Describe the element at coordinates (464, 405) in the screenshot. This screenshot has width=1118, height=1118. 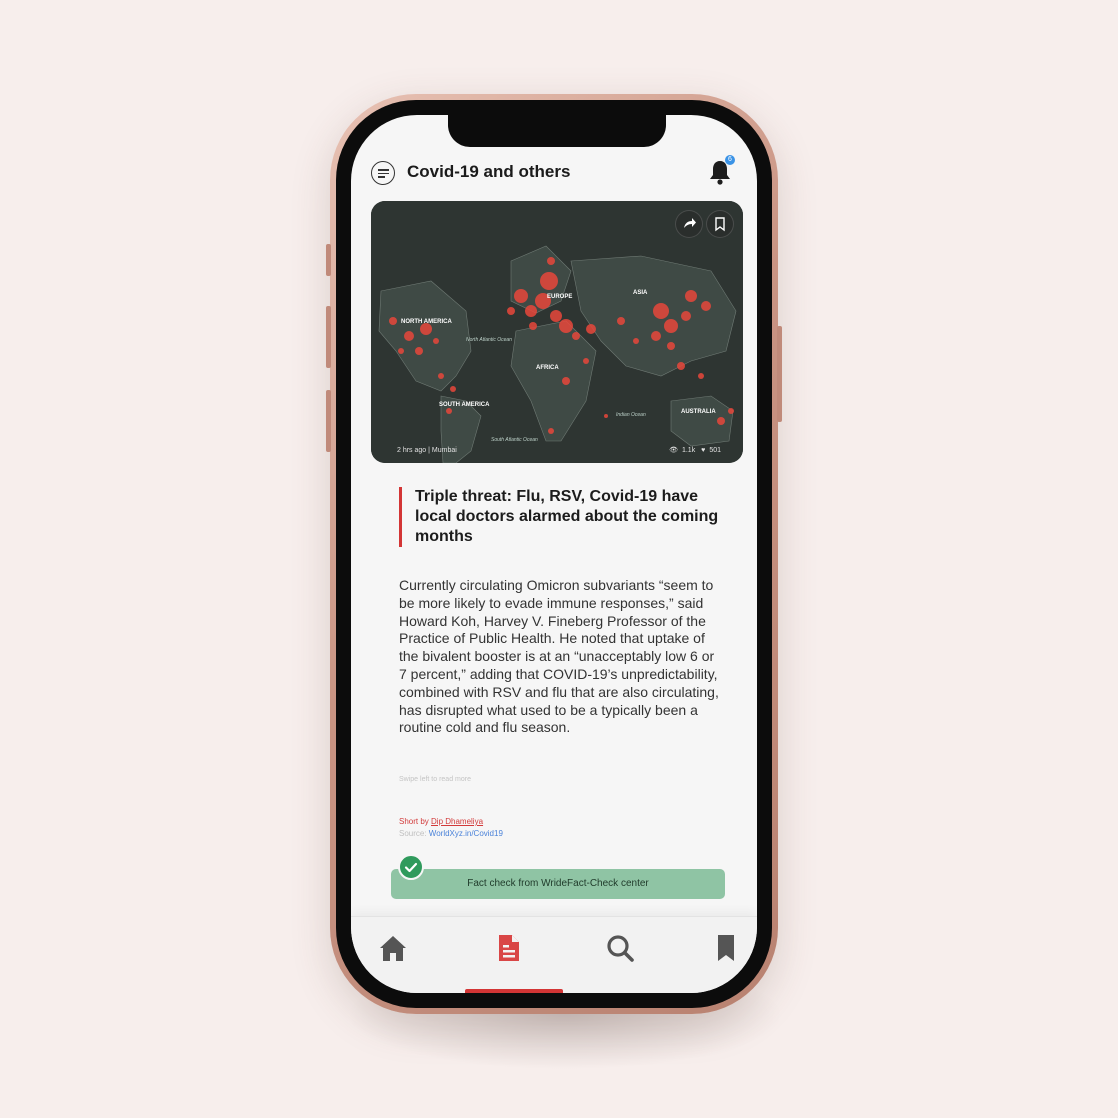
I see `map-label-south-america: SOUTH AMERICA` at that location.